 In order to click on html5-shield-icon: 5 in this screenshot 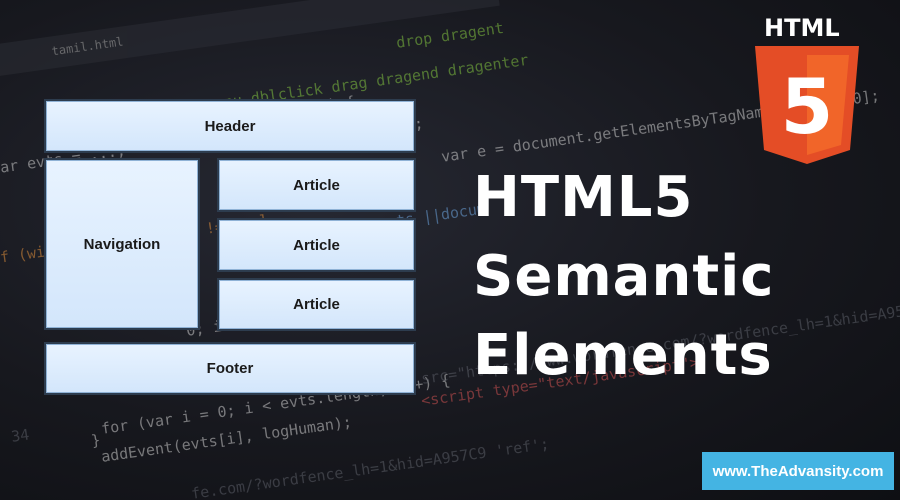, I will do `click(807, 105)`.